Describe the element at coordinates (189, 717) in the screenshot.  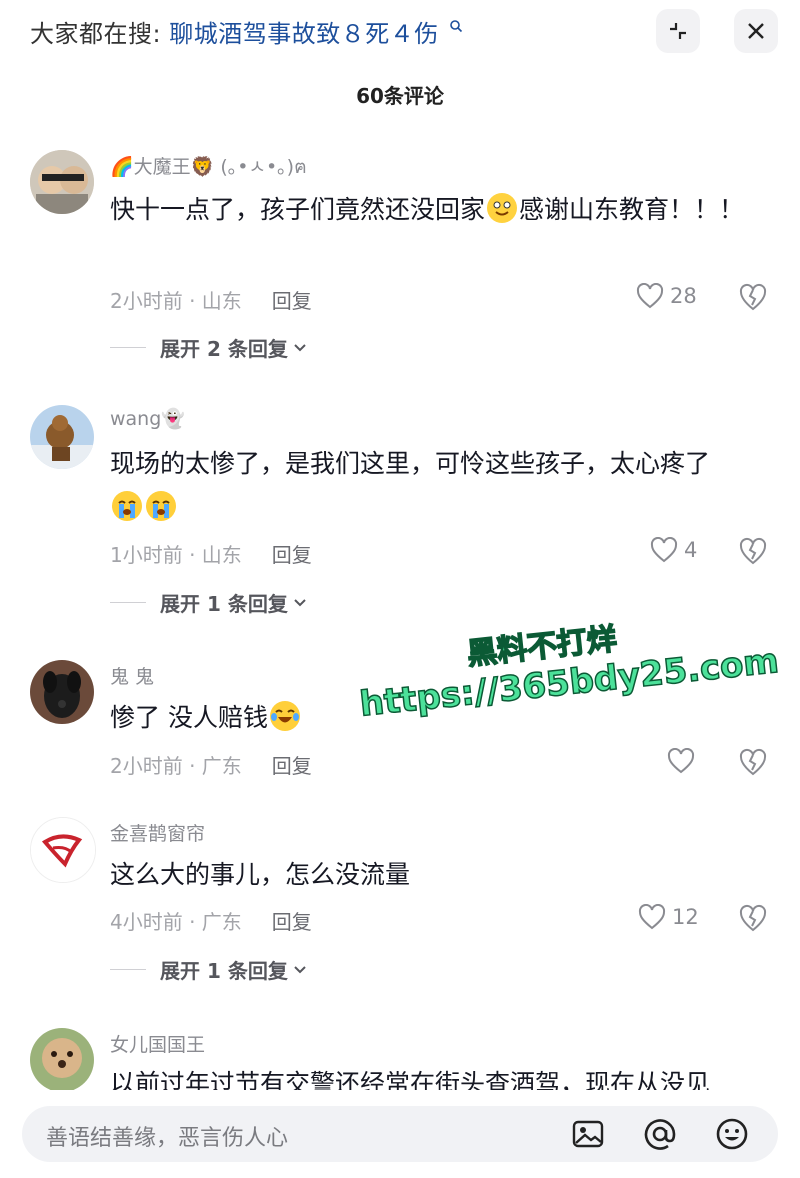
I see `comment-text-part: 惨了 没人赔钱` at that location.